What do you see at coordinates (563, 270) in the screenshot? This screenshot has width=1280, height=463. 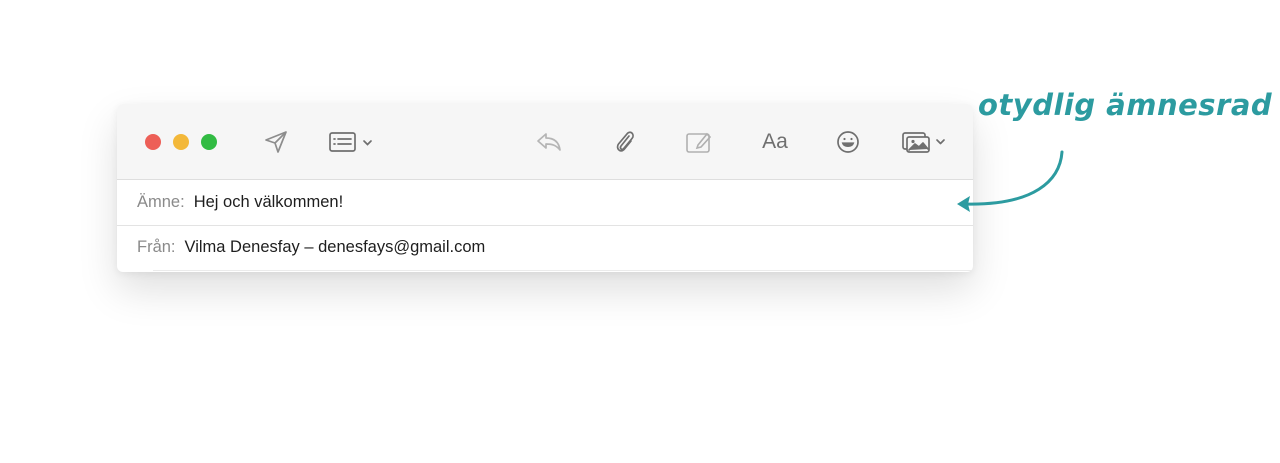 I see `divider` at bounding box center [563, 270].